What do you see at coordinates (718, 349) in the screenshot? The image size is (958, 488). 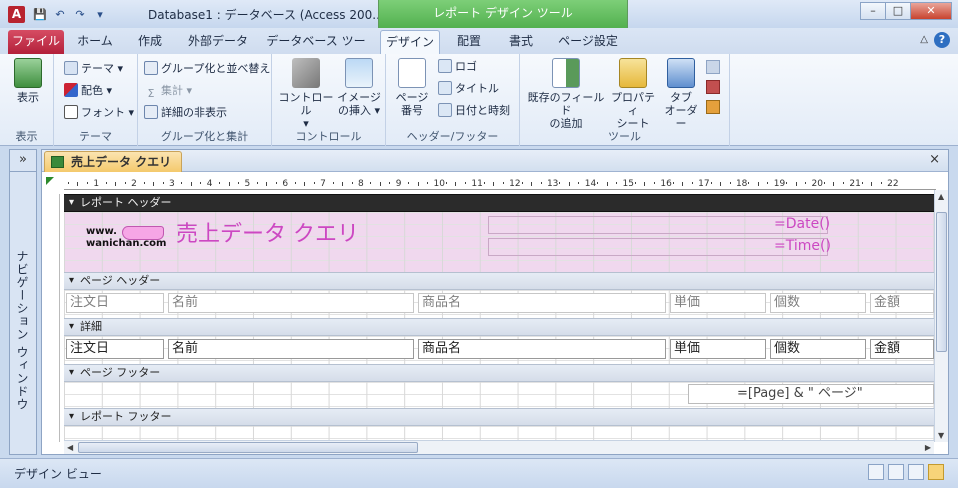 I see `field-unit-price: 単価` at bounding box center [718, 349].